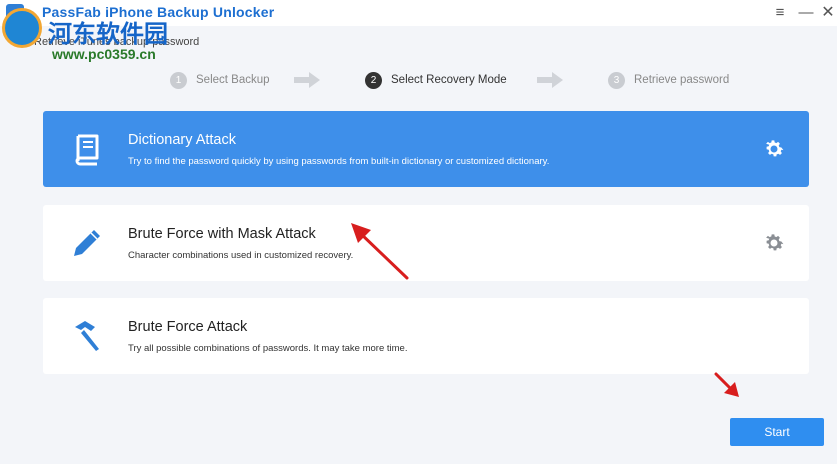  I want to click on step-label: Select Recovery Mode, so click(449, 80).